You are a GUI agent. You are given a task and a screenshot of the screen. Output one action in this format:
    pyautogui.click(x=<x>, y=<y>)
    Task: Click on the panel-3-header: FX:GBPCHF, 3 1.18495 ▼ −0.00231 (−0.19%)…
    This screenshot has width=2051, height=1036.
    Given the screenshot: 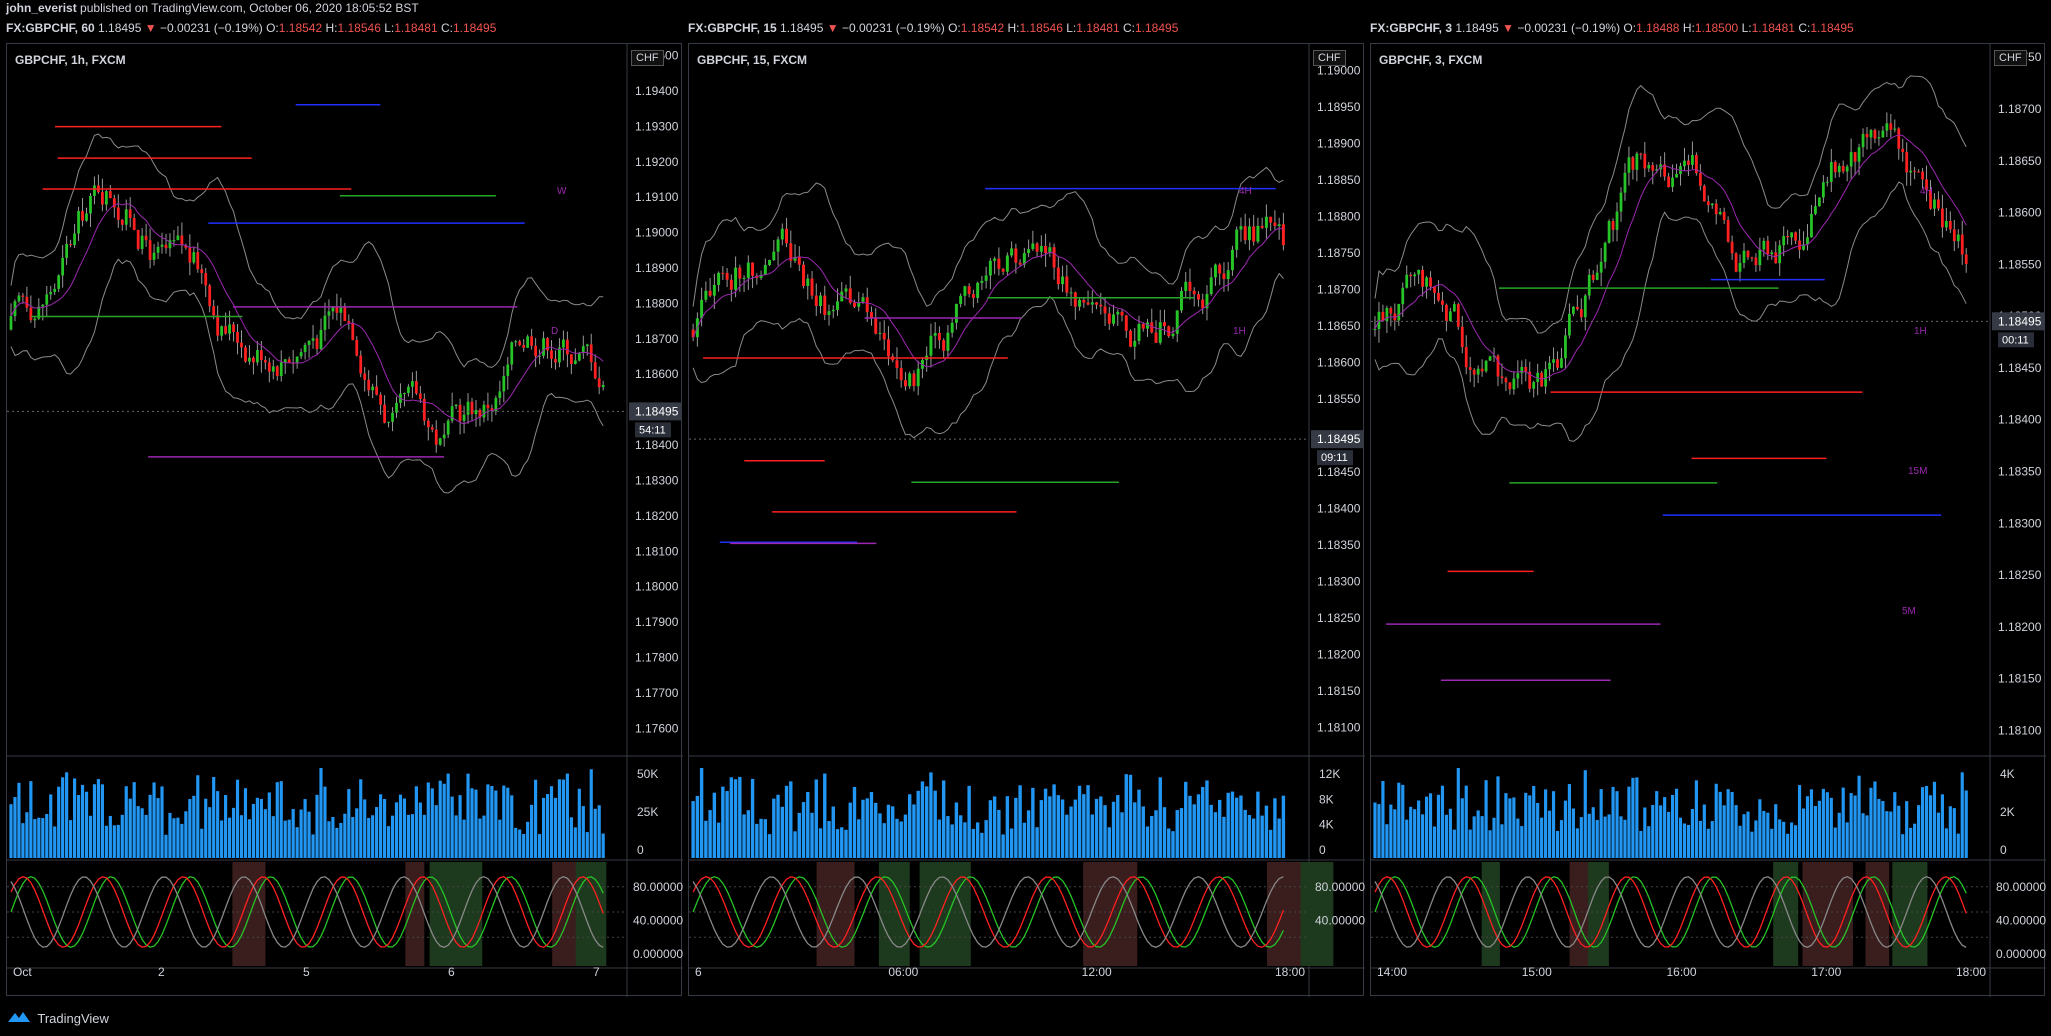 What is the action you would take?
    pyautogui.click(x=1612, y=28)
    